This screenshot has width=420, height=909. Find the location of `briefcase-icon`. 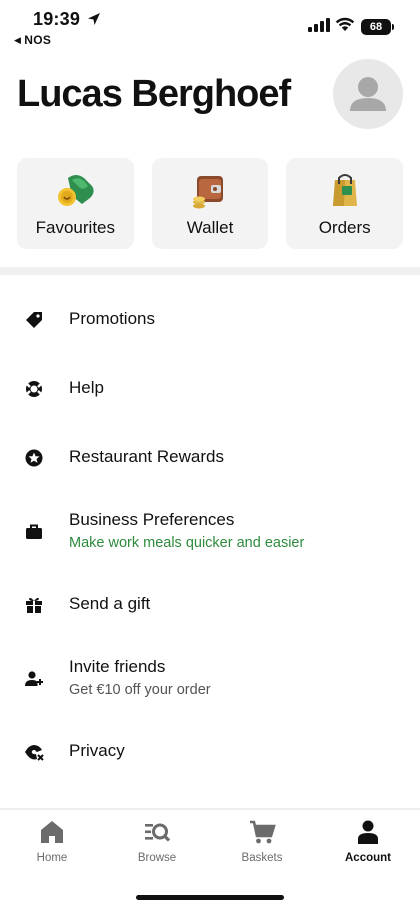

briefcase-icon is located at coordinates (34, 531).